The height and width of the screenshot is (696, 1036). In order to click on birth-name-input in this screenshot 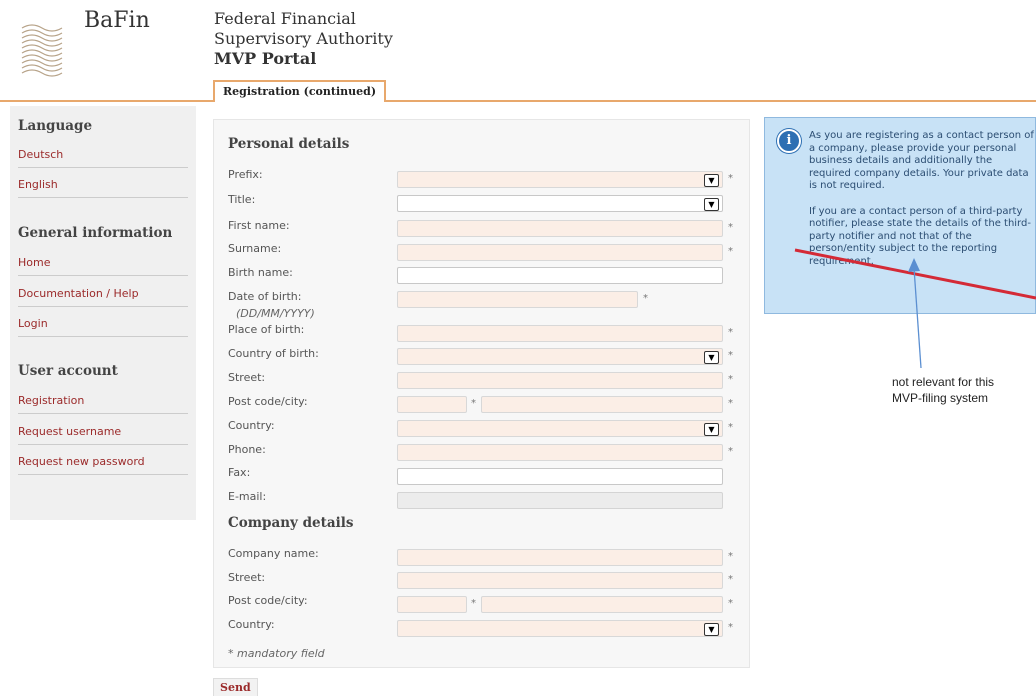, I will do `click(560, 275)`.